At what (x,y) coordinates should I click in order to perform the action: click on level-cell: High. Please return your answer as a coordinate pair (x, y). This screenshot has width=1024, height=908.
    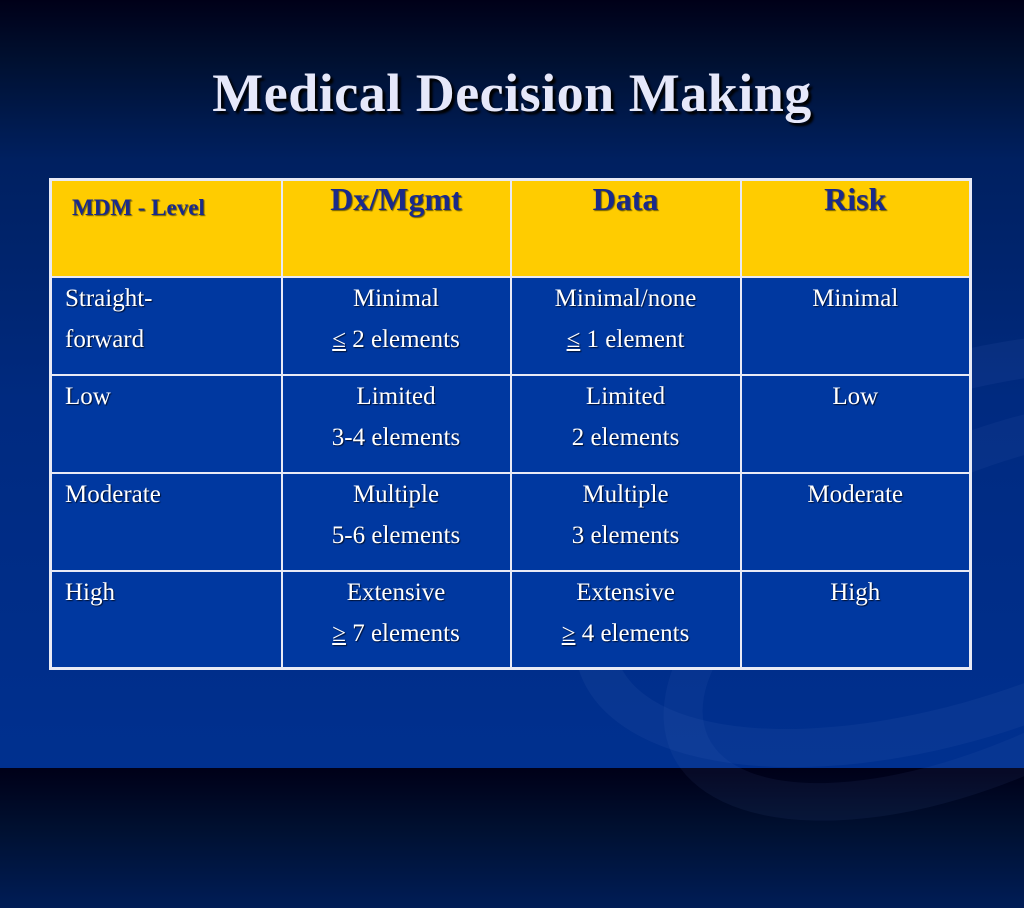
    Looking at the image, I should click on (166, 619).